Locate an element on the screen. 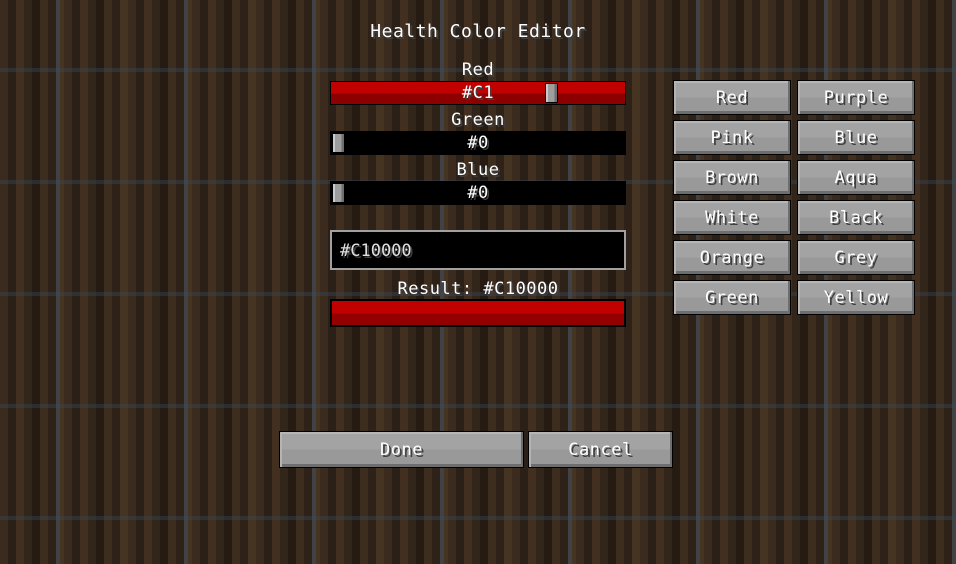 This screenshot has width=956, height=564. preset-button-blue: Blue is located at coordinates (856, 137).